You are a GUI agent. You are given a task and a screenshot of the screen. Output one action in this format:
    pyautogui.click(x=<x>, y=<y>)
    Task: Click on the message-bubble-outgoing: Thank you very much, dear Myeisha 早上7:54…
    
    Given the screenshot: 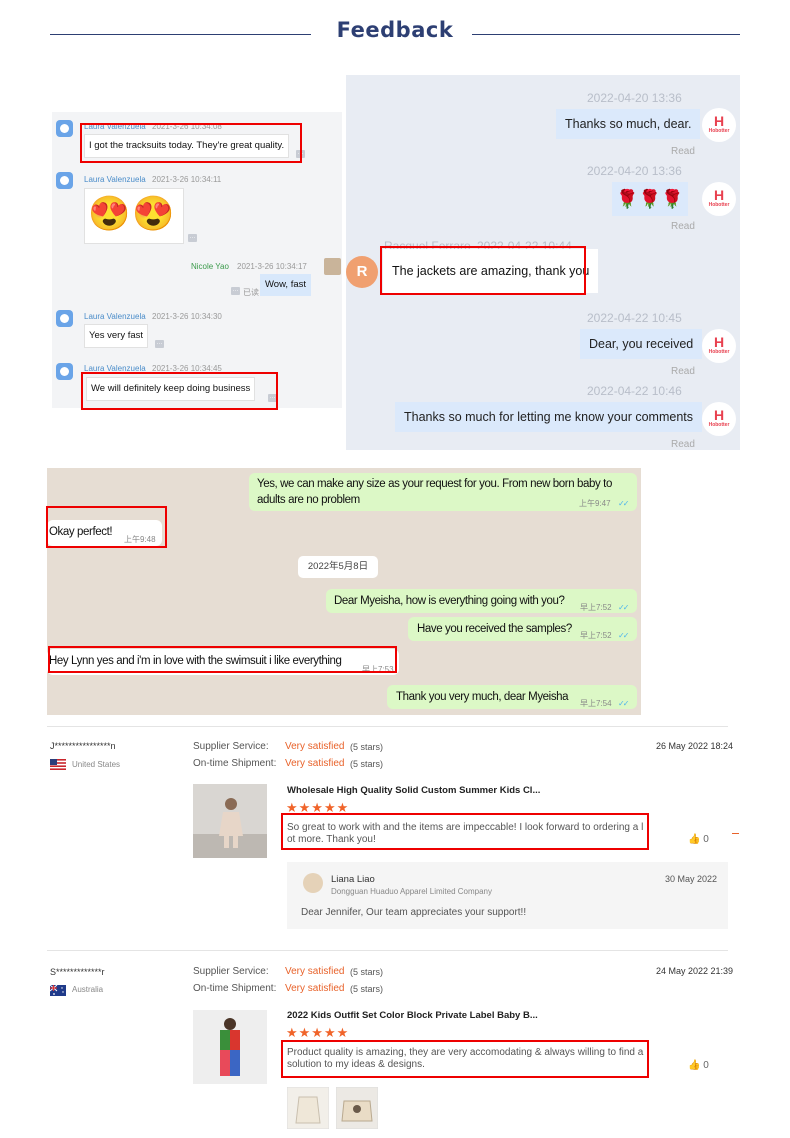 What is the action you would take?
    pyautogui.click(x=512, y=697)
    